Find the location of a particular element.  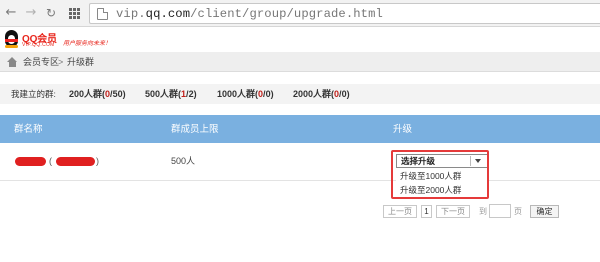

url-text: vip.qq.com/client/group/upgrade.html is located at coordinates (249, 14).